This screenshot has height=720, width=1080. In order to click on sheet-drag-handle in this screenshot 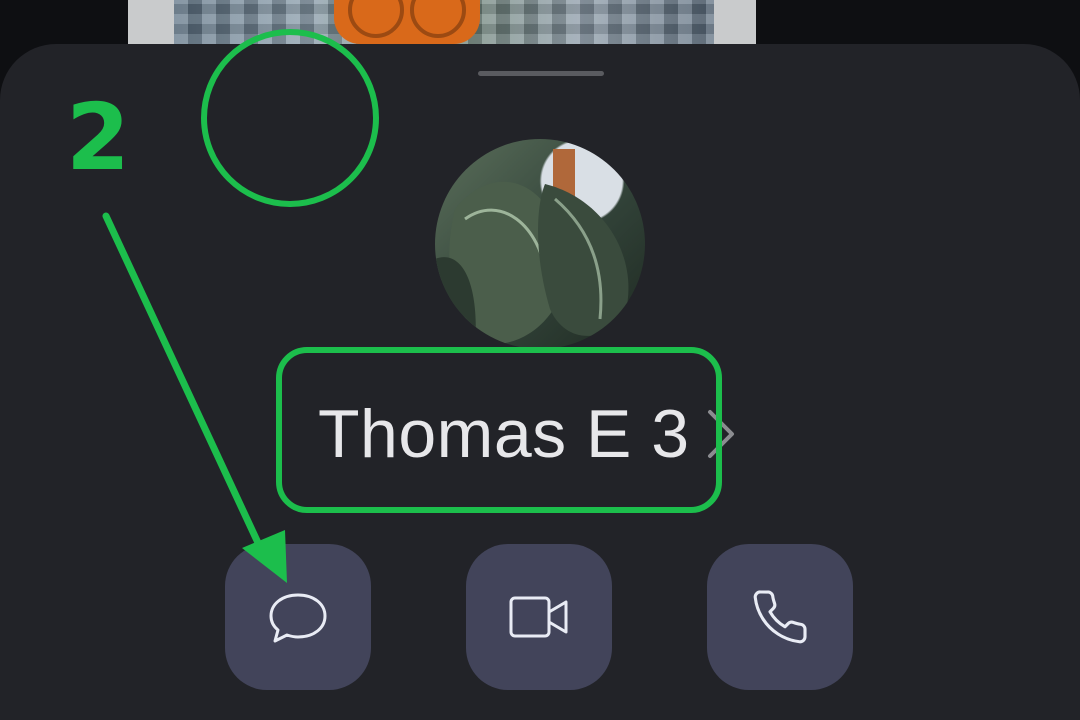, I will do `click(541, 73)`.